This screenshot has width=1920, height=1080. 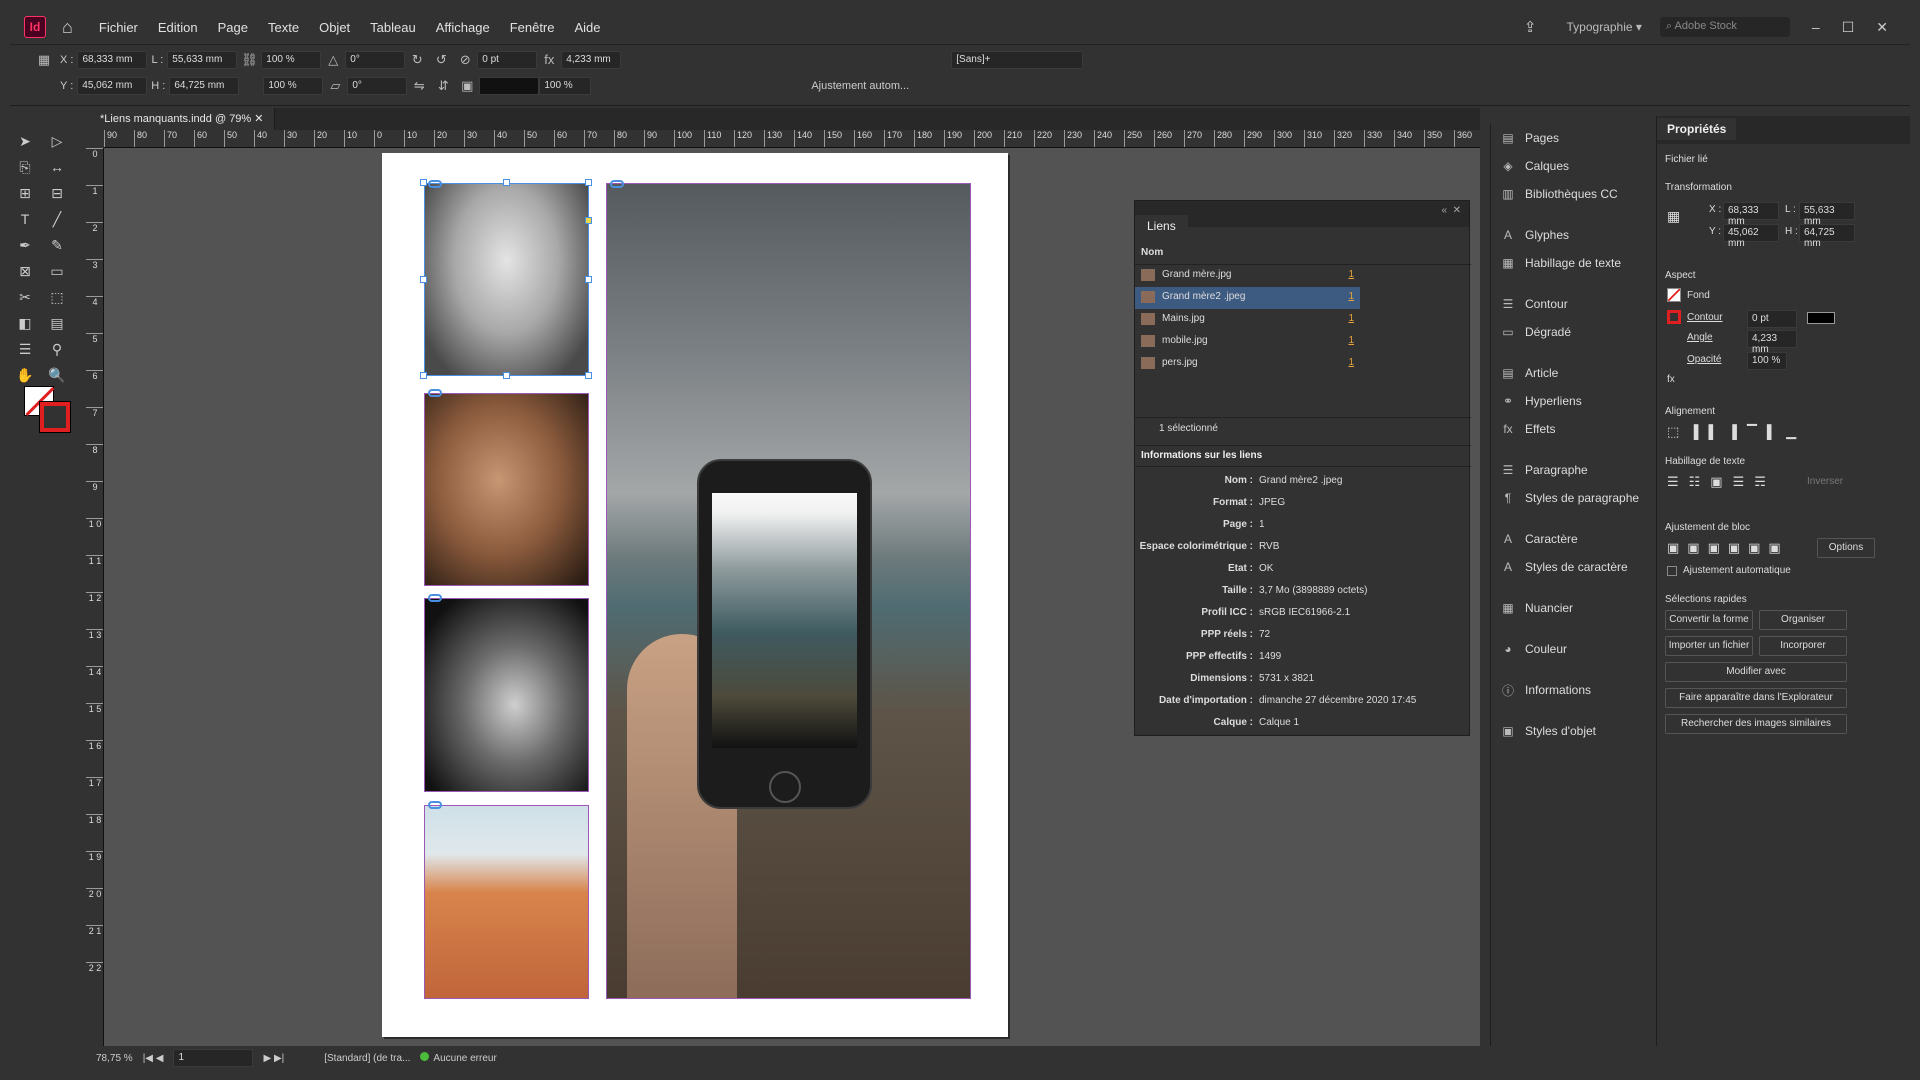 I want to click on prop-h-field: 64,725 mm, so click(x=1827, y=236).